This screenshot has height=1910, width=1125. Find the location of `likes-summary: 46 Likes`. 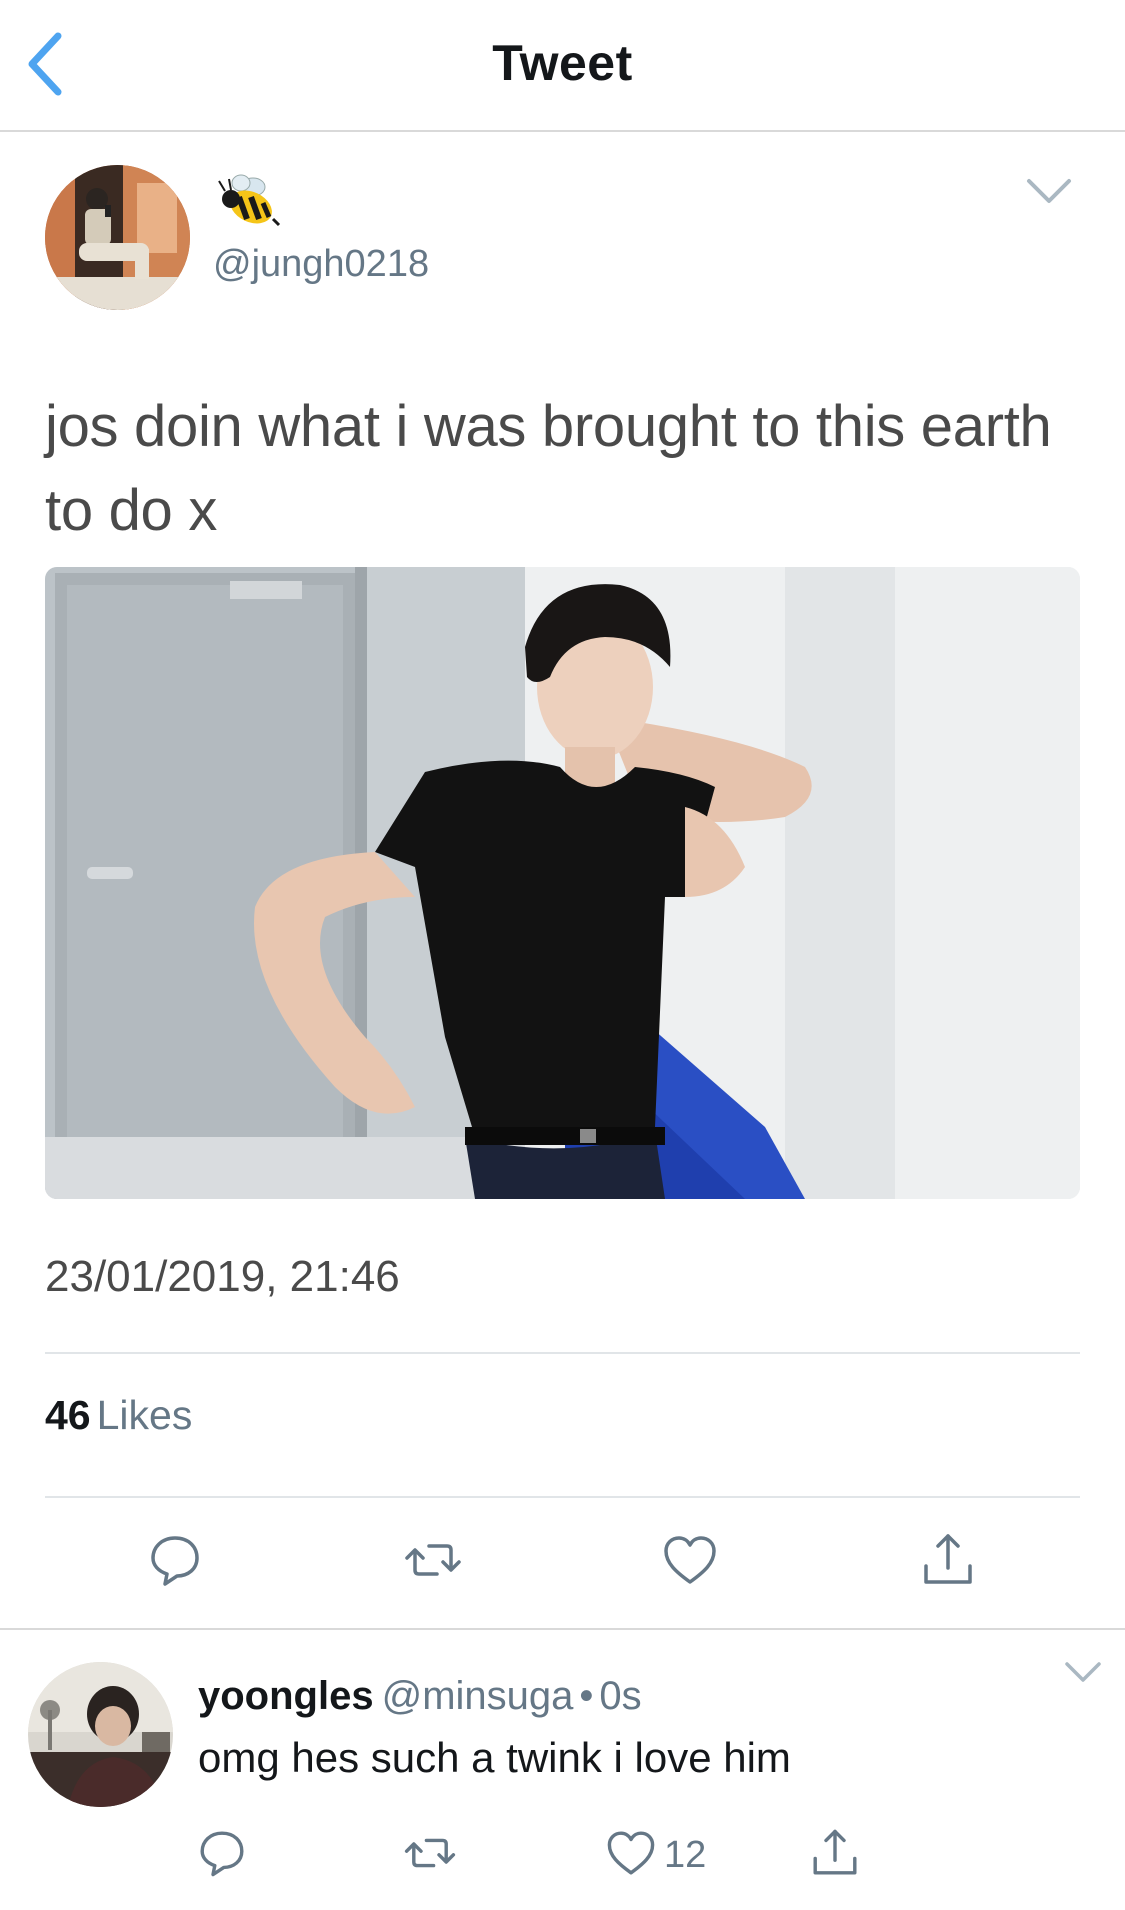

likes-summary: 46 Likes is located at coordinates (118, 1415).